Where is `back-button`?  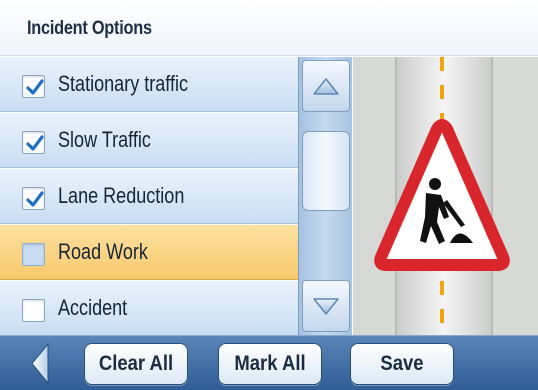
back-button is located at coordinates (35, 363).